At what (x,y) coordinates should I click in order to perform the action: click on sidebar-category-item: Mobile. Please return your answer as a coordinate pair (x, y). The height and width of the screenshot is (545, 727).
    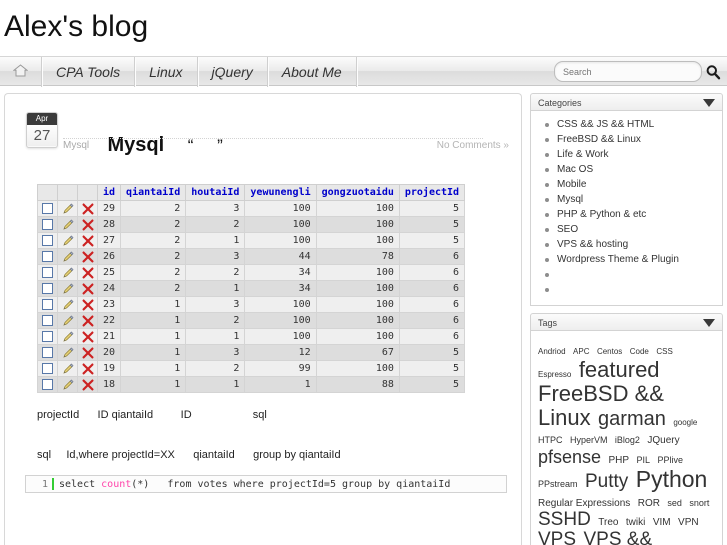
    Looking at the image, I should click on (633, 184).